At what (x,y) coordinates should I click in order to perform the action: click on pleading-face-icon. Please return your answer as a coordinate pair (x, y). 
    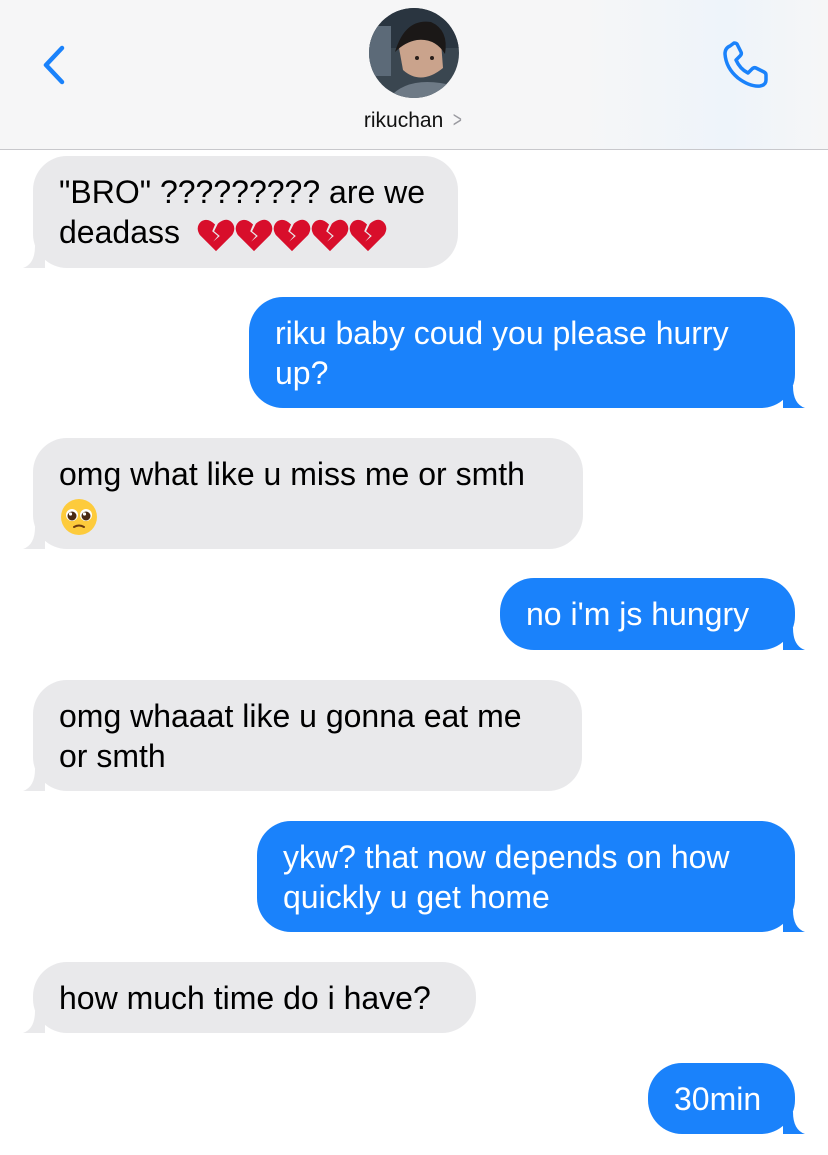
    Looking at the image, I should click on (79, 516).